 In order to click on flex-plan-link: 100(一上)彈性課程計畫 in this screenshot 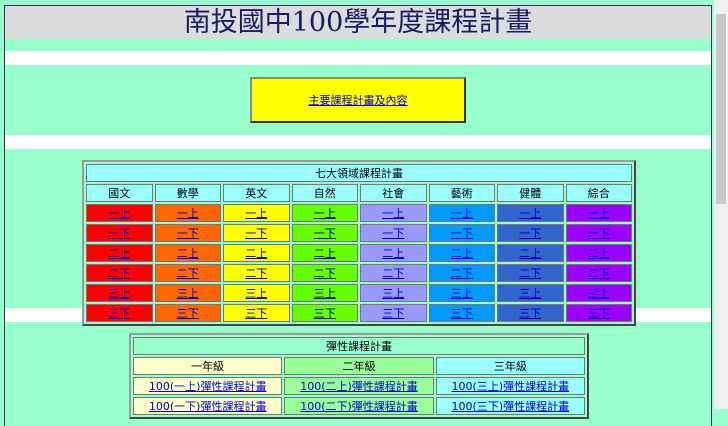, I will do `click(208, 386)`.